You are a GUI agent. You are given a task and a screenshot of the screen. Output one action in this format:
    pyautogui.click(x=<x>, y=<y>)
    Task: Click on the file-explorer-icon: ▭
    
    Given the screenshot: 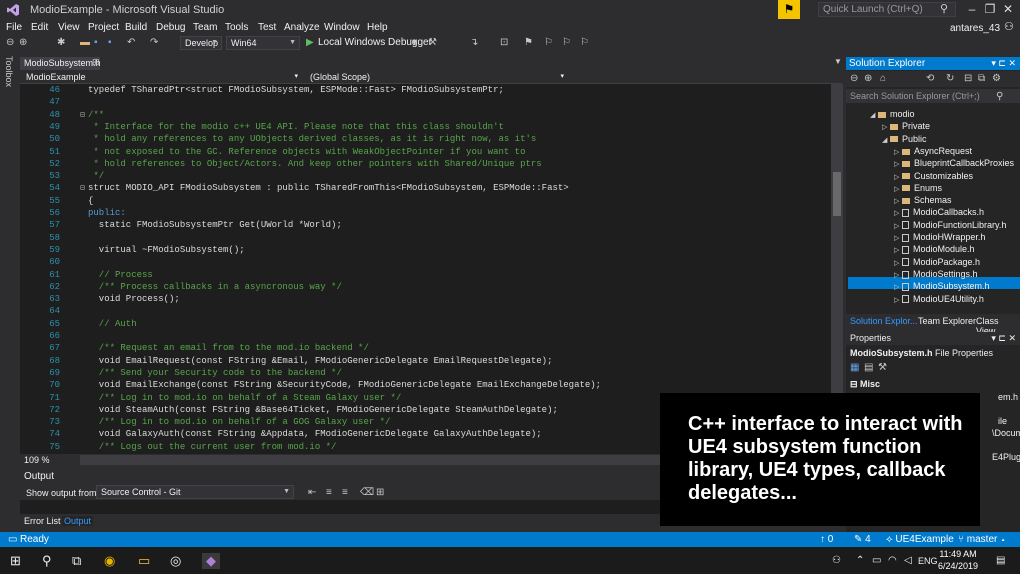 What is the action you would take?
    pyautogui.click(x=144, y=561)
    